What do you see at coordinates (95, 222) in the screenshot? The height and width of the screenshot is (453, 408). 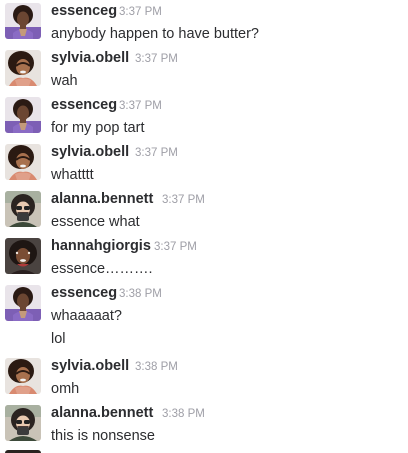 I see `message-text: essence what` at bounding box center [95, 222].